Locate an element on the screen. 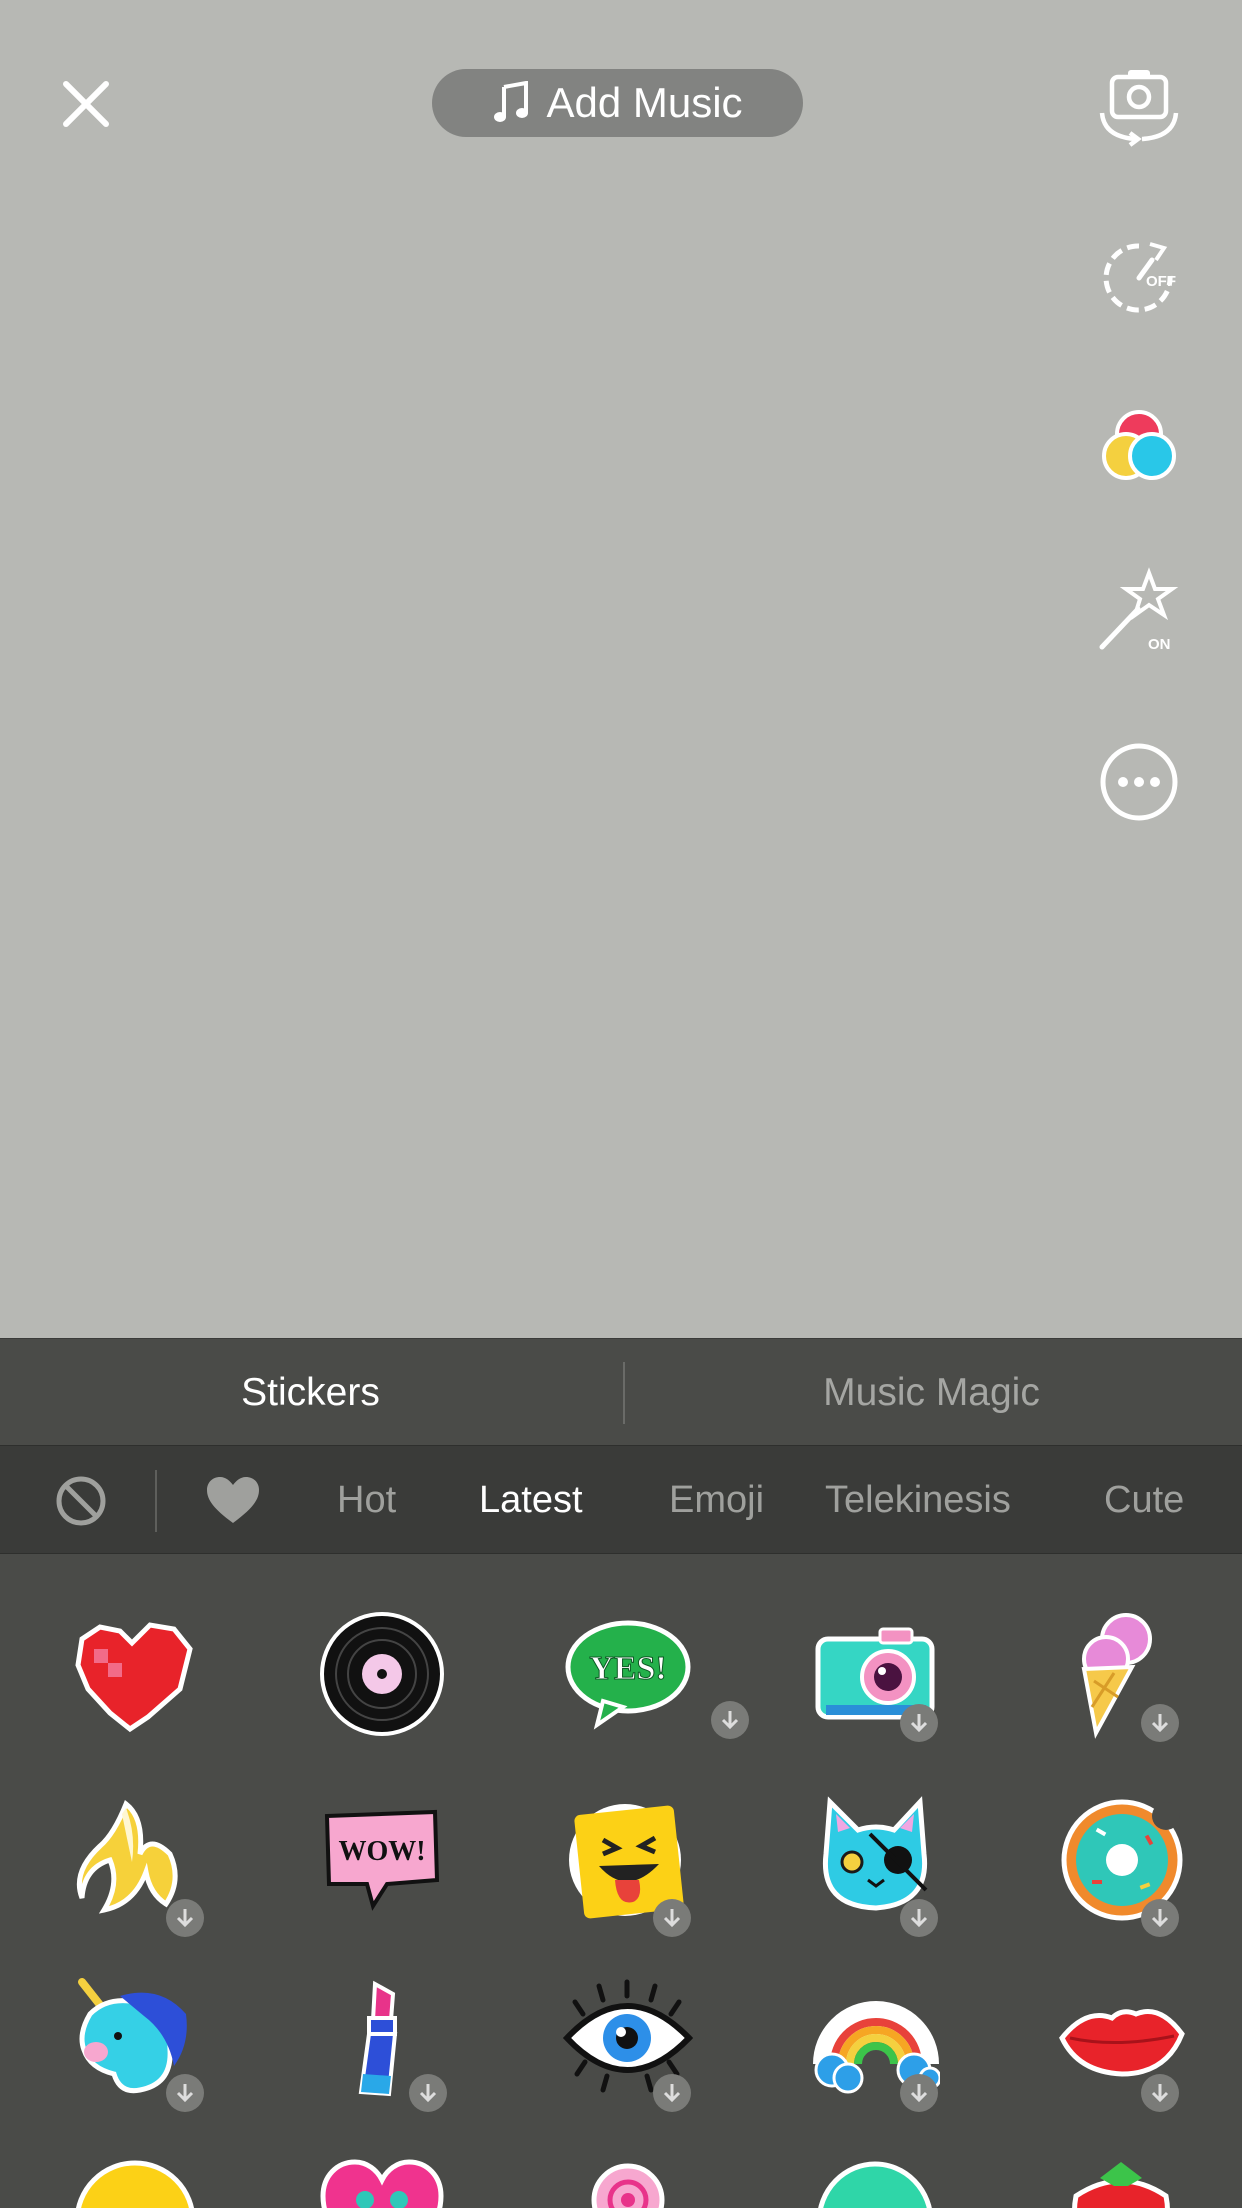 The image size is (1242, 2208). sticker-lips is located at coordinates (1126, 2044).